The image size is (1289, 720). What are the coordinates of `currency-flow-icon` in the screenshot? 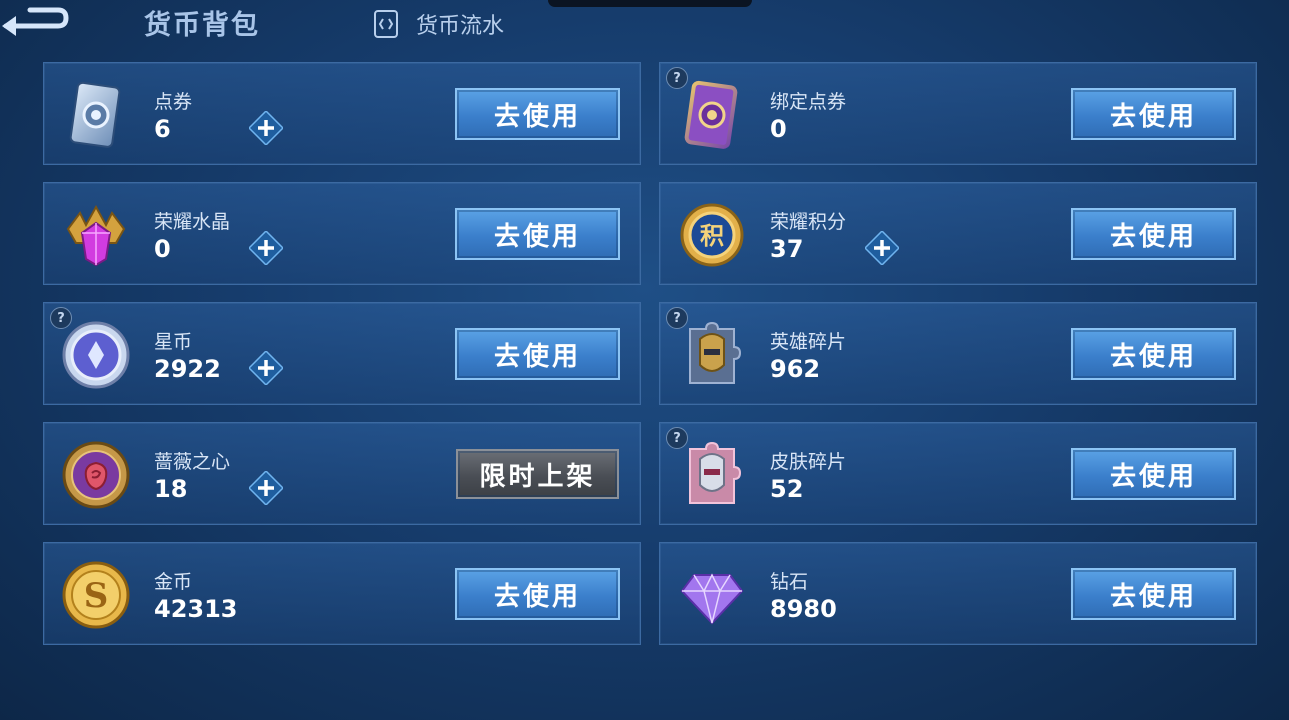 It's located at (386, 24).